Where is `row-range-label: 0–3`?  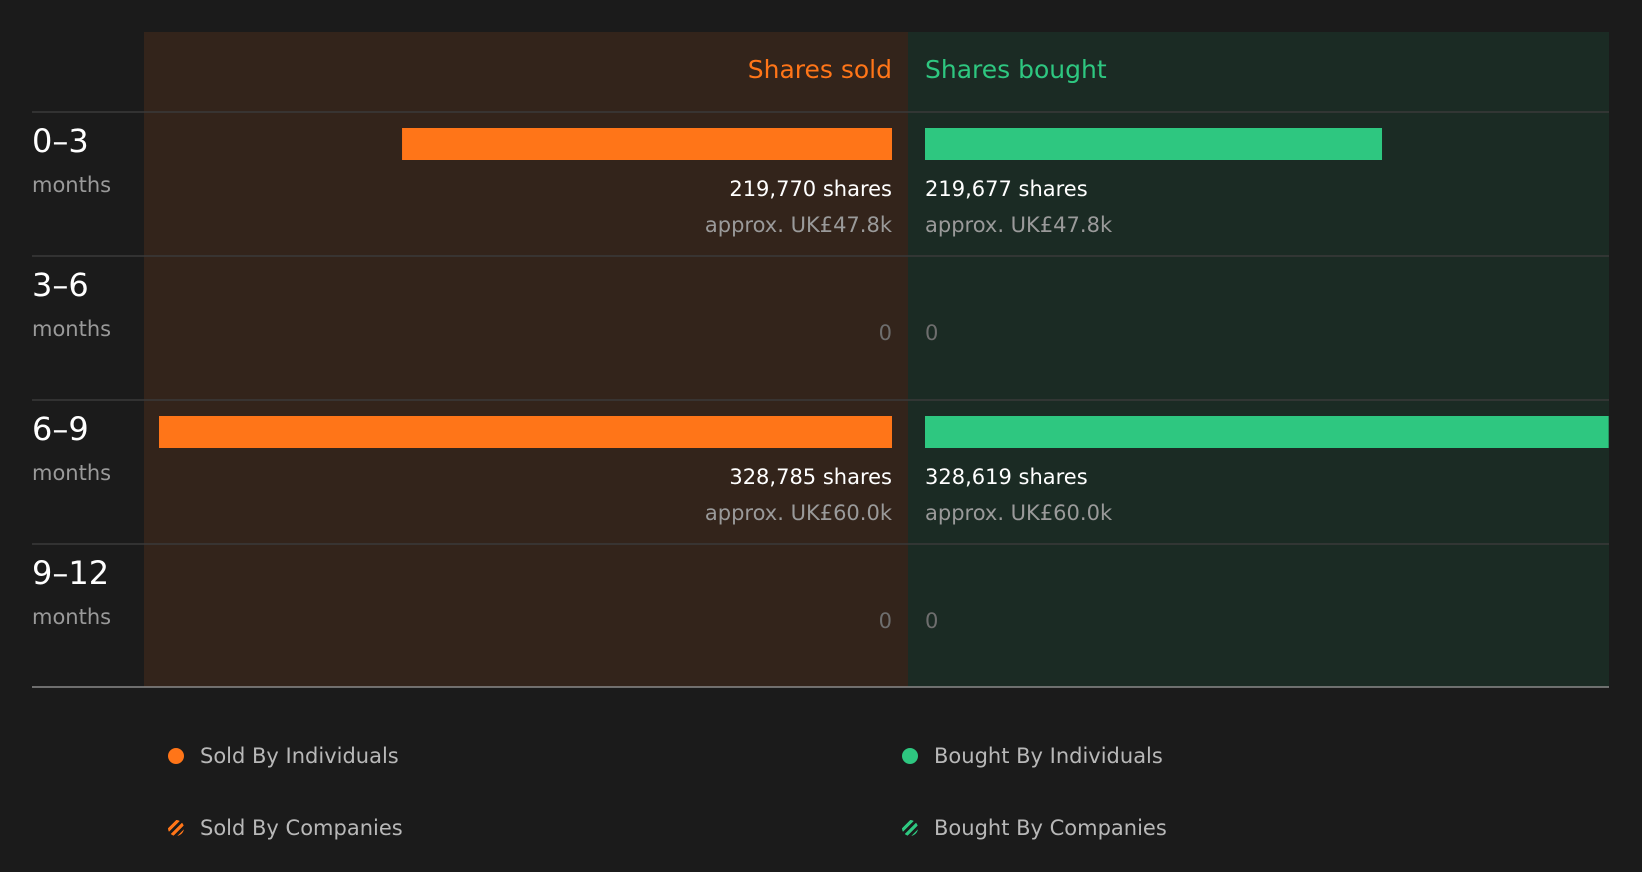 row-range-label: 0–3 is located at coordinates (60, 141).